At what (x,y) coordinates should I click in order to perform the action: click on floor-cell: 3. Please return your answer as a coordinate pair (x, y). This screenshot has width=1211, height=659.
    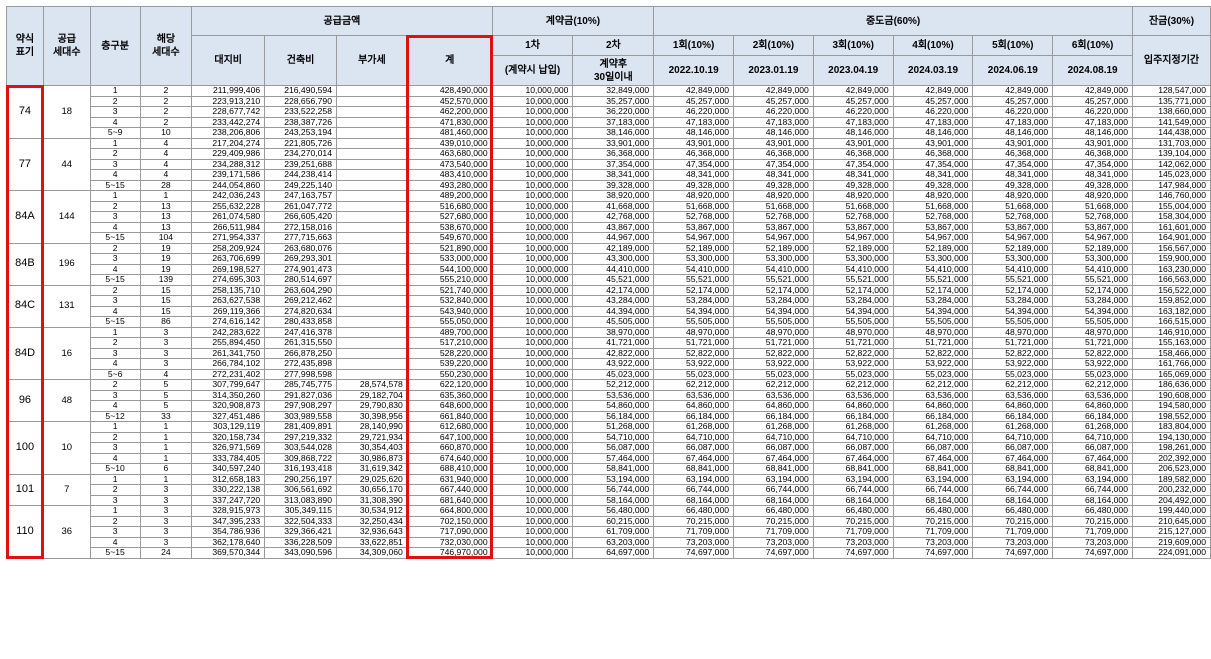
    Looking at the image, I should click on (115, 112).